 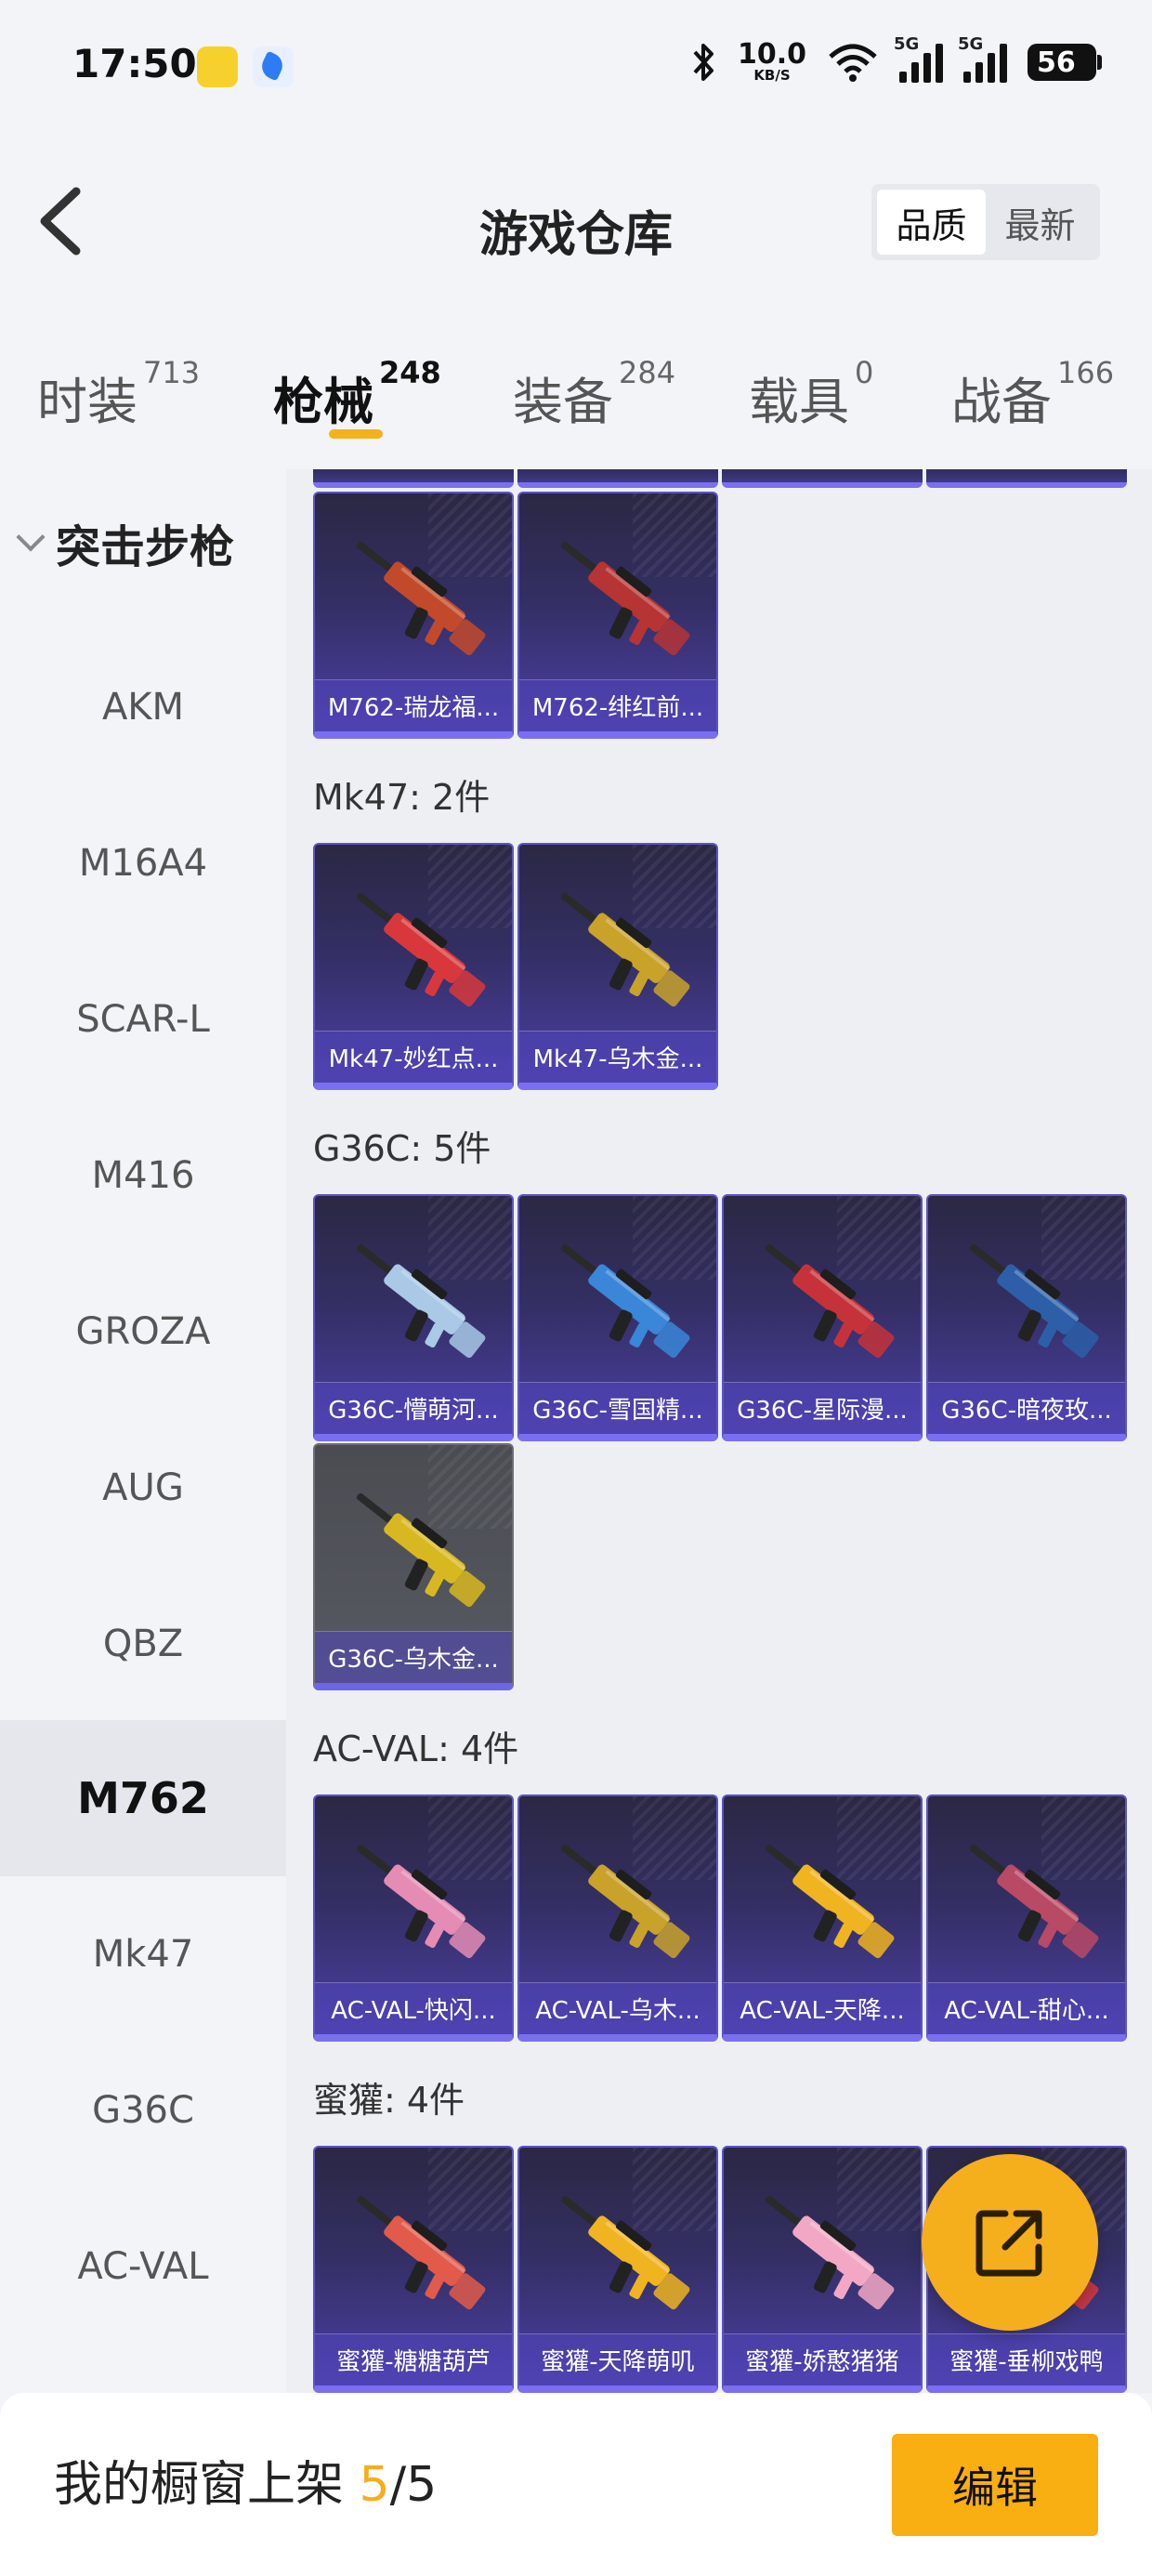 What do you see at coordinates (617, 2359) in the screenshot?
I see `item-card-label: 蜜獾-天降萌叽` at bounding box center [617, 2359].